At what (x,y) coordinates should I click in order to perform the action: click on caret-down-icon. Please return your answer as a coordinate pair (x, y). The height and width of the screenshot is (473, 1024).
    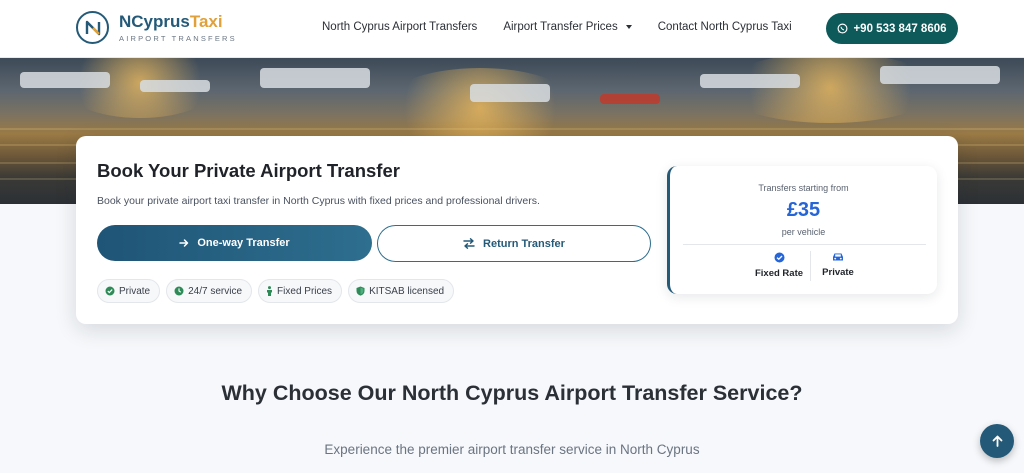
    Looking at the image, I should click on (628, 26).